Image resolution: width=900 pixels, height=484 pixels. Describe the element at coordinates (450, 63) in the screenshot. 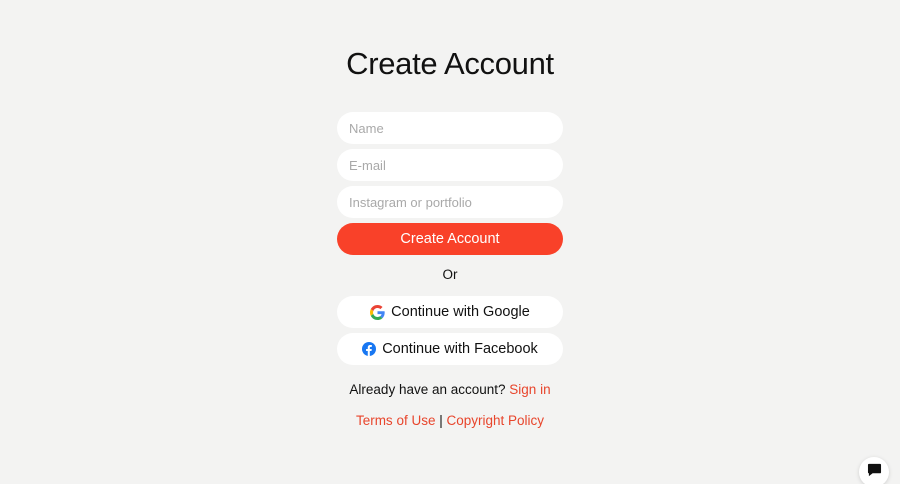

I see `page-title: Create Account` at that location.